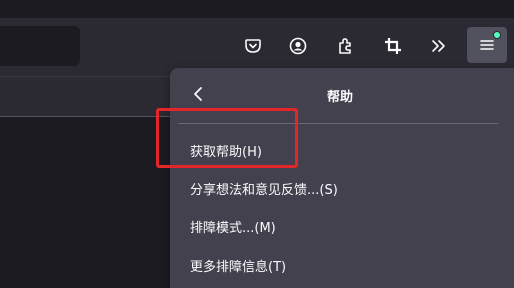 This screenshot has width=514, height=288. I want to click on chevron-left-icon, so click(198, 96).